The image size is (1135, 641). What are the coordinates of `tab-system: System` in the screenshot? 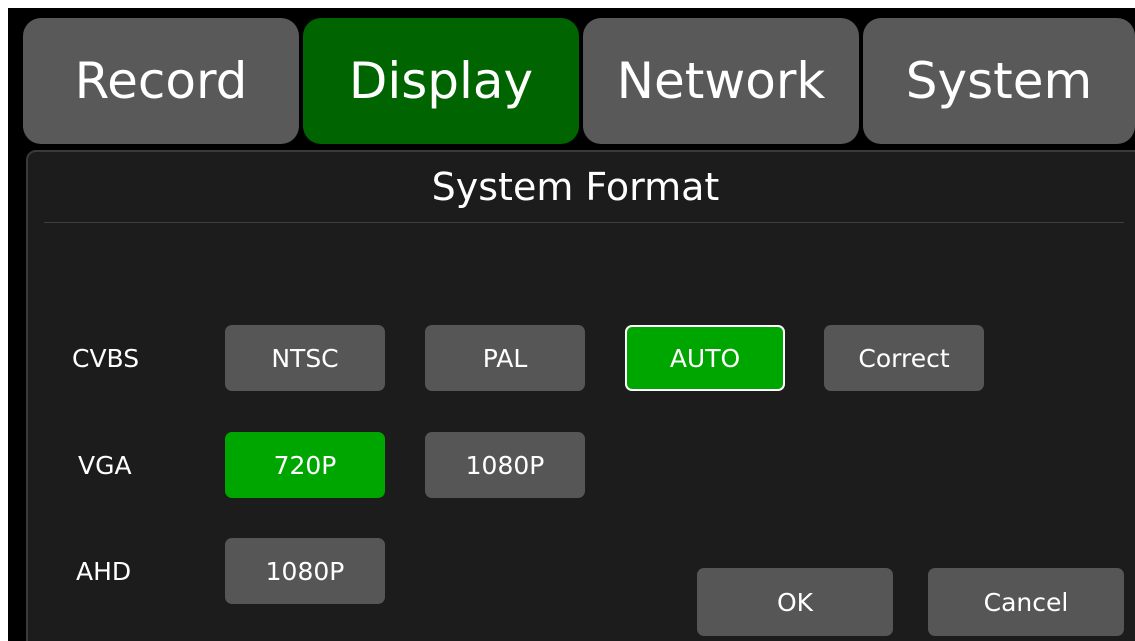 It's located at (999, 81).